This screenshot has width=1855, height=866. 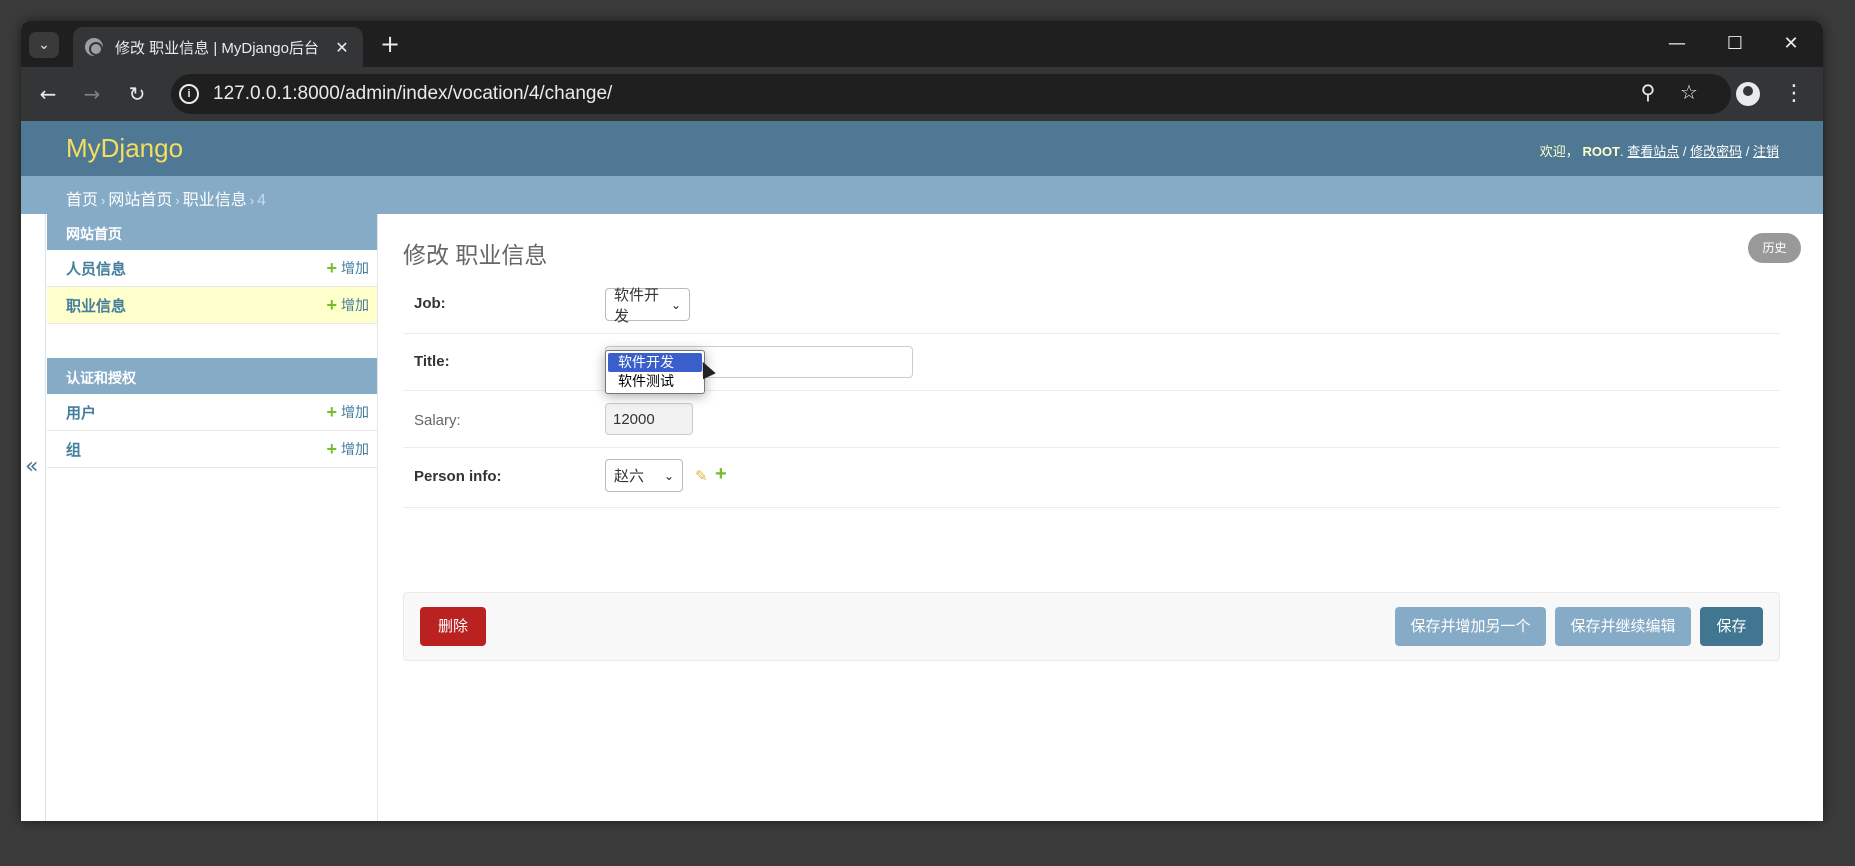 What do you see at coordinates (32, 466) in the screenshot?
I see `double-chevron-left-icon: «` at bounding box center [32, 466].